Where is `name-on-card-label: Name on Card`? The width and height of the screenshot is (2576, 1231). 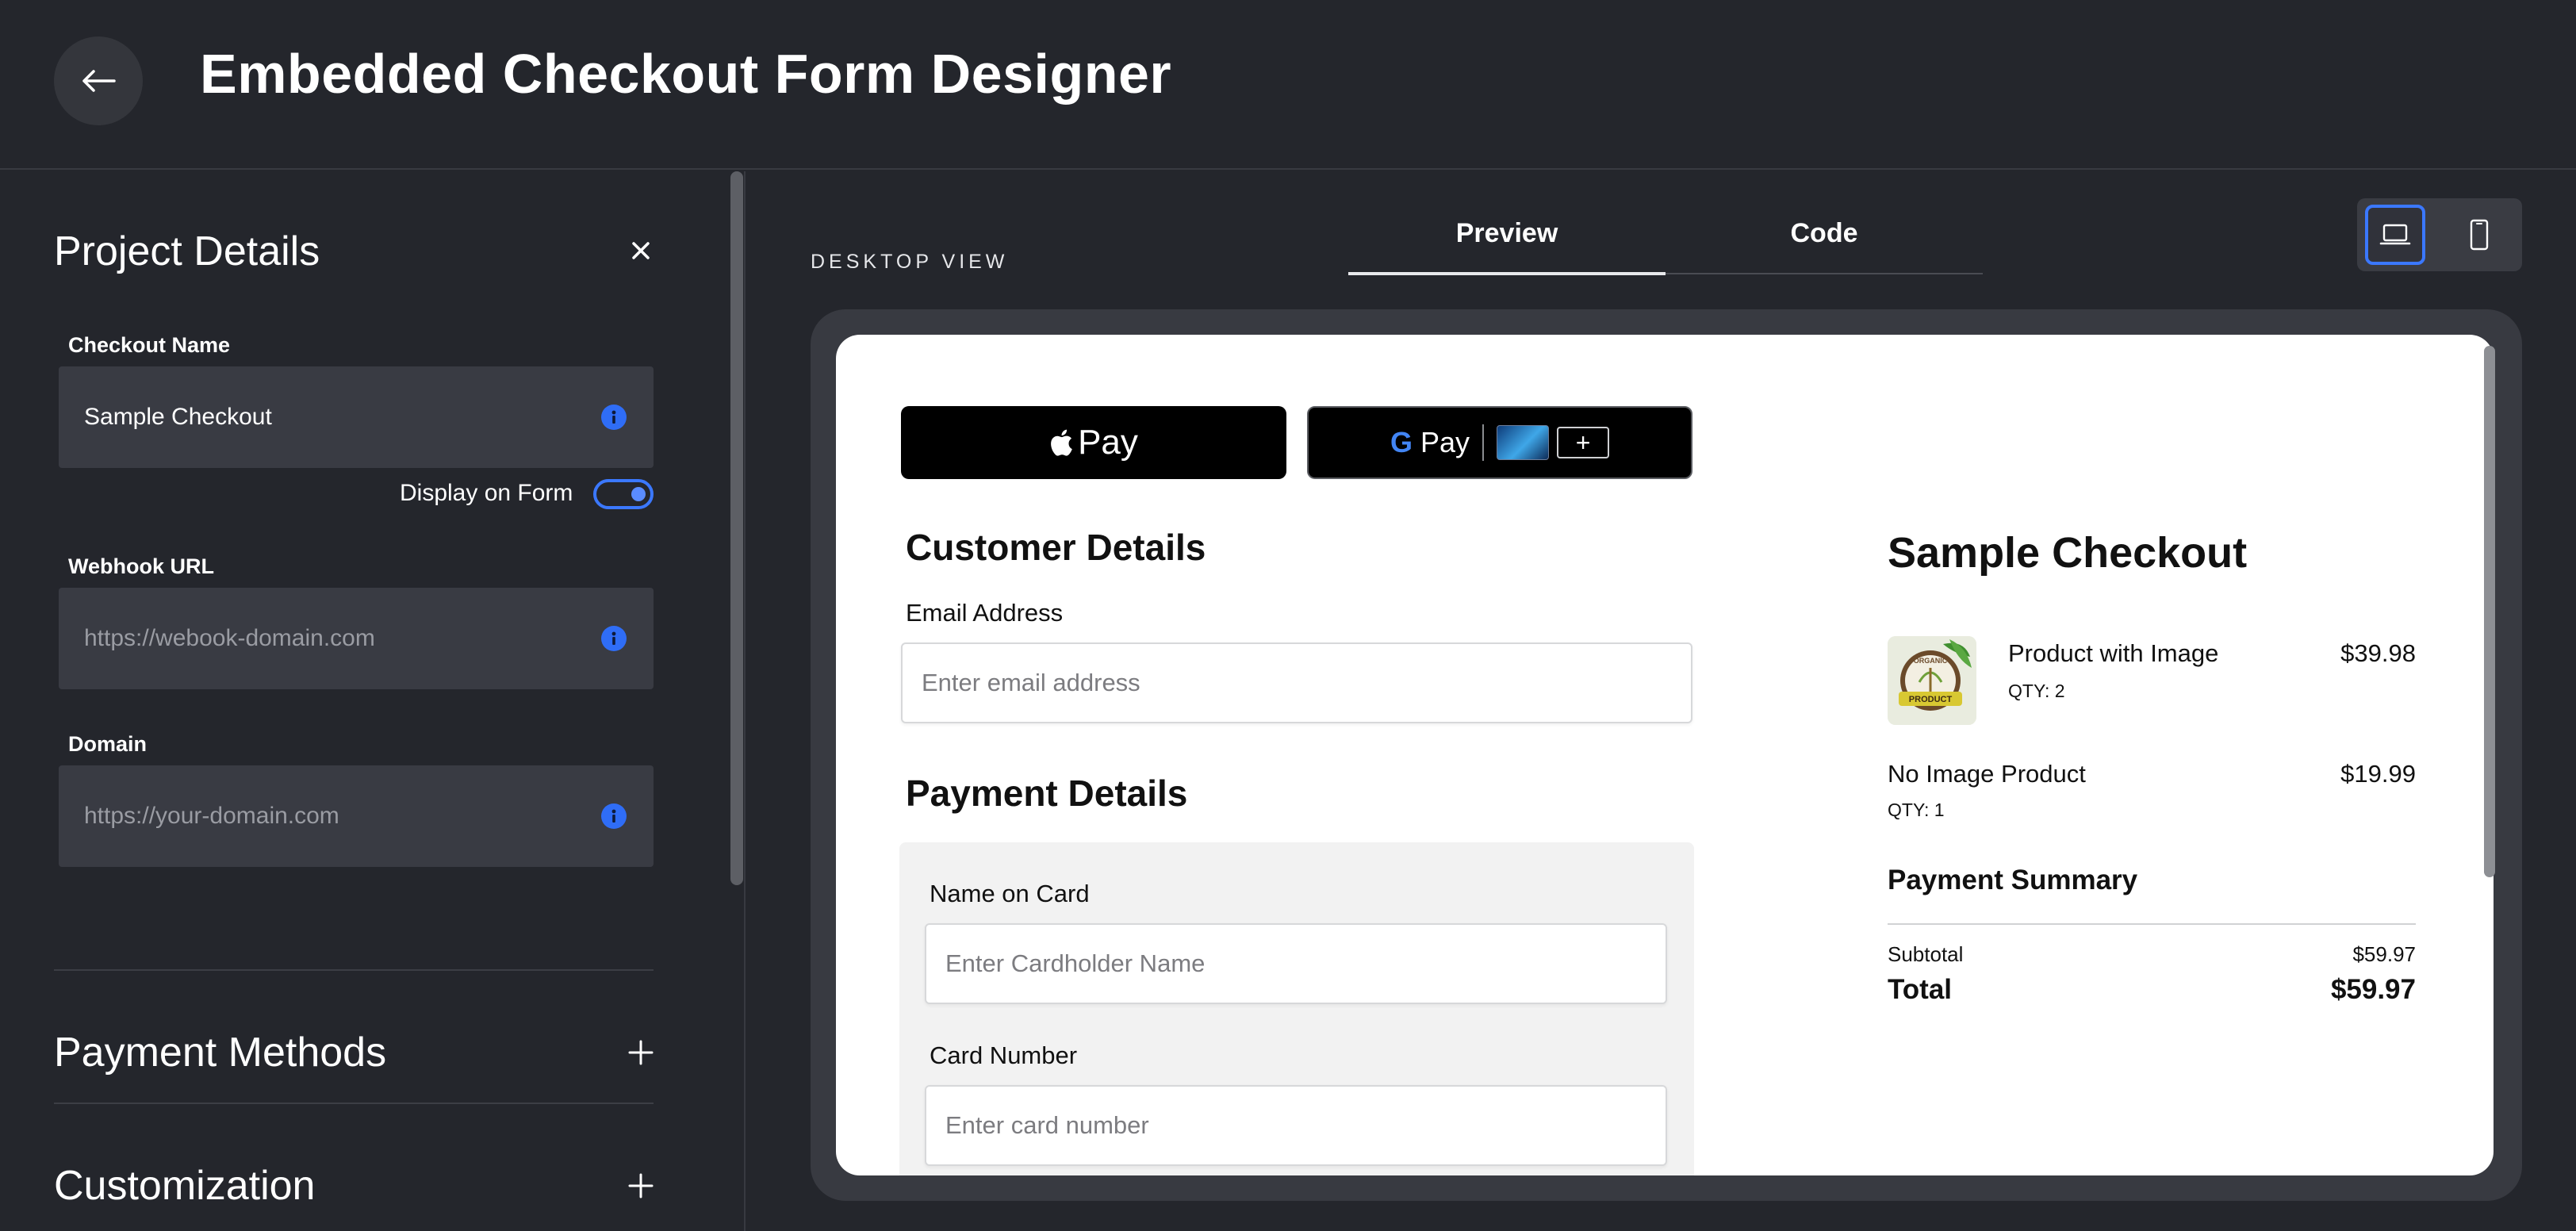
name-on-card-label: Name on Card is located at coordinates (1010, 893).